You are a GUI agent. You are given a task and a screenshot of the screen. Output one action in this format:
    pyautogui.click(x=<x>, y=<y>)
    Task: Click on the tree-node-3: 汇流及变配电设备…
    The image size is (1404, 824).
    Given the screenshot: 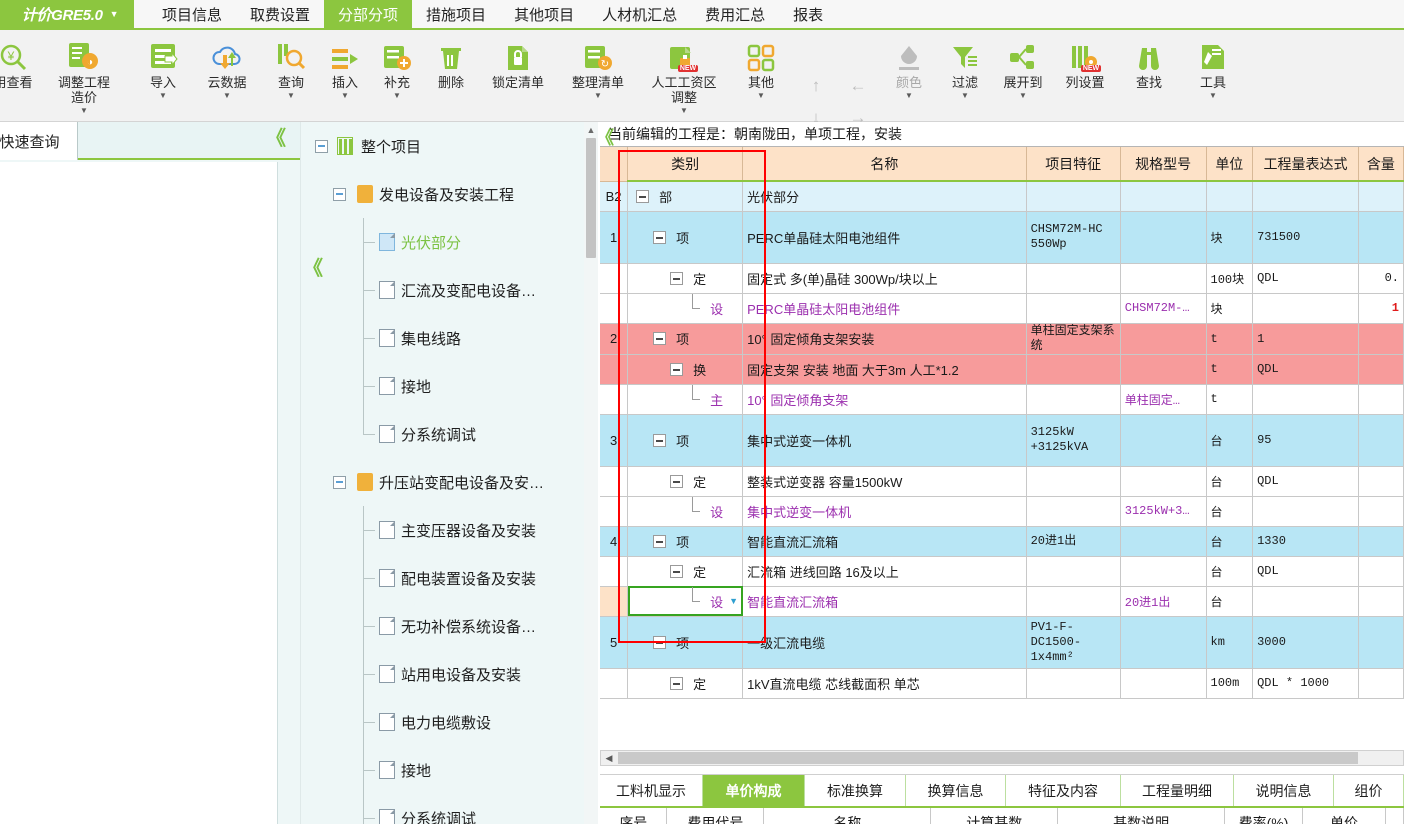 What is the action you would take?
    pyautogui.click(x=443, y=290)
    